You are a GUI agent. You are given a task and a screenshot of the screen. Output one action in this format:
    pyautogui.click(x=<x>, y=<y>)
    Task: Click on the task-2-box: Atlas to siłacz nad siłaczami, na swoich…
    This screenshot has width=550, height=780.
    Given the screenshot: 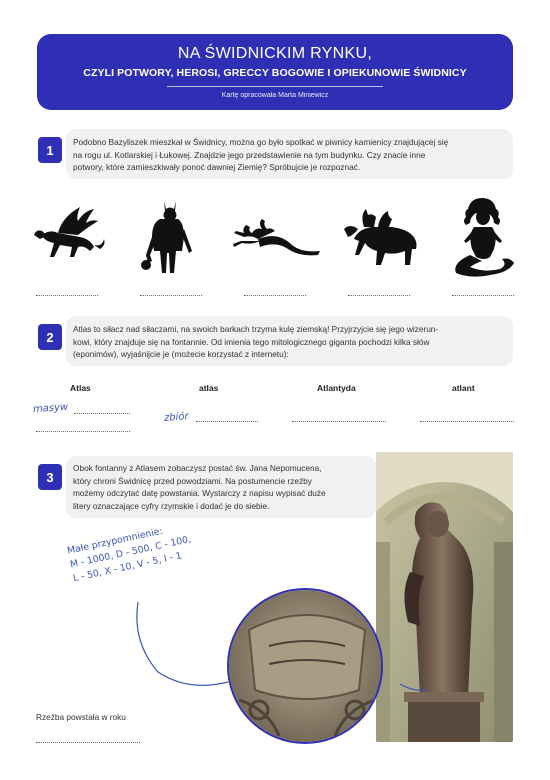 What is the action you would take?
    pyautogui.click(x=289, y=341)
    